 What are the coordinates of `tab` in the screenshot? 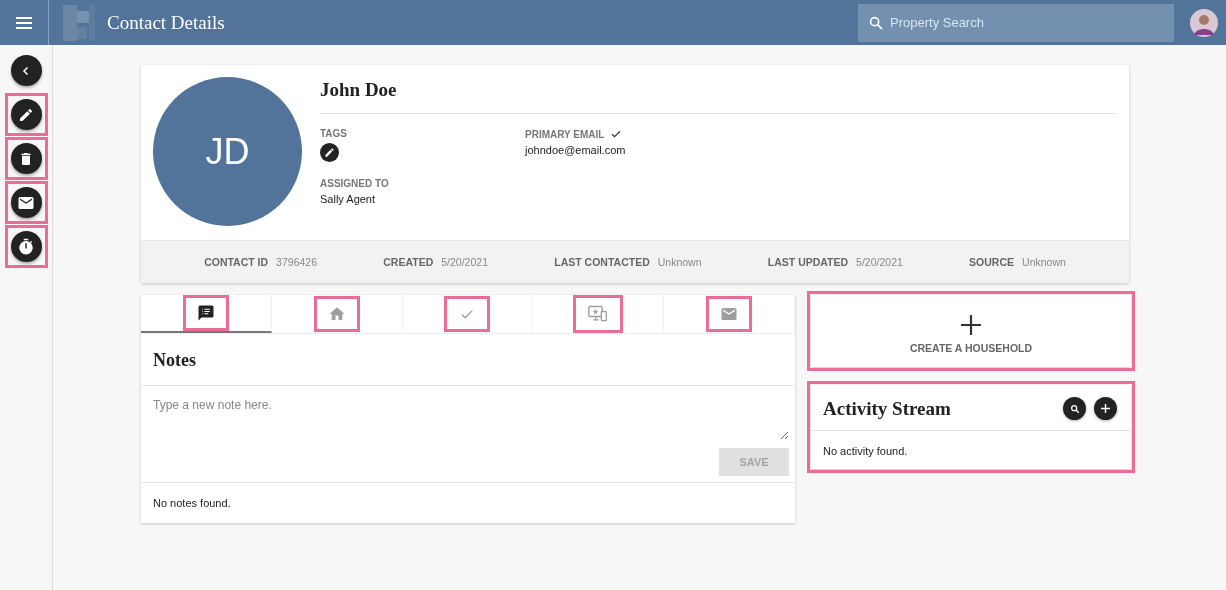 It's located at (206, 314).